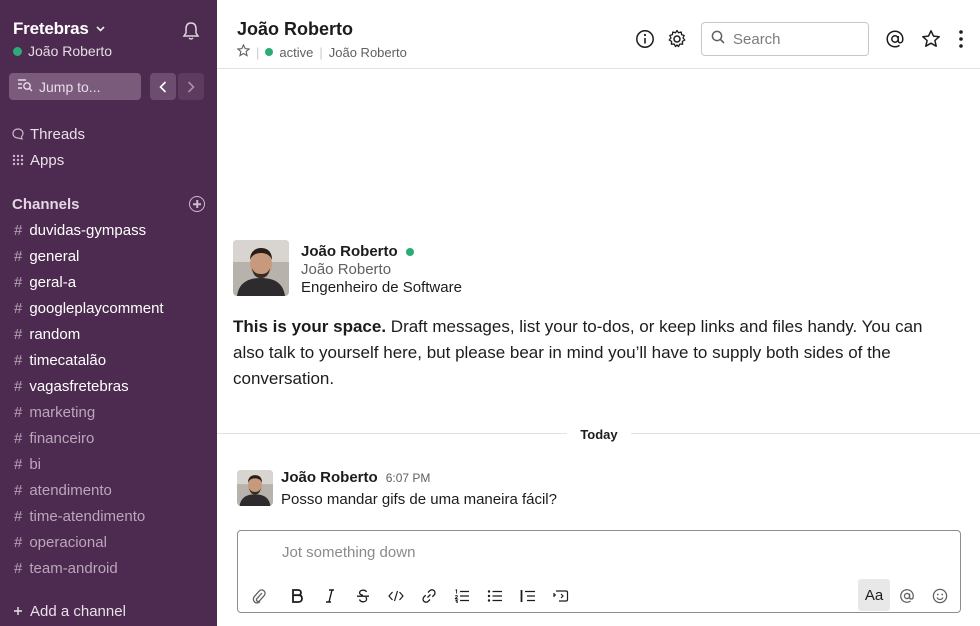 The width and height of the screenshot is (980, 626). Describe the element at coordinates (785, 39) in the screenshot. I see `search-input: Search` at that location.